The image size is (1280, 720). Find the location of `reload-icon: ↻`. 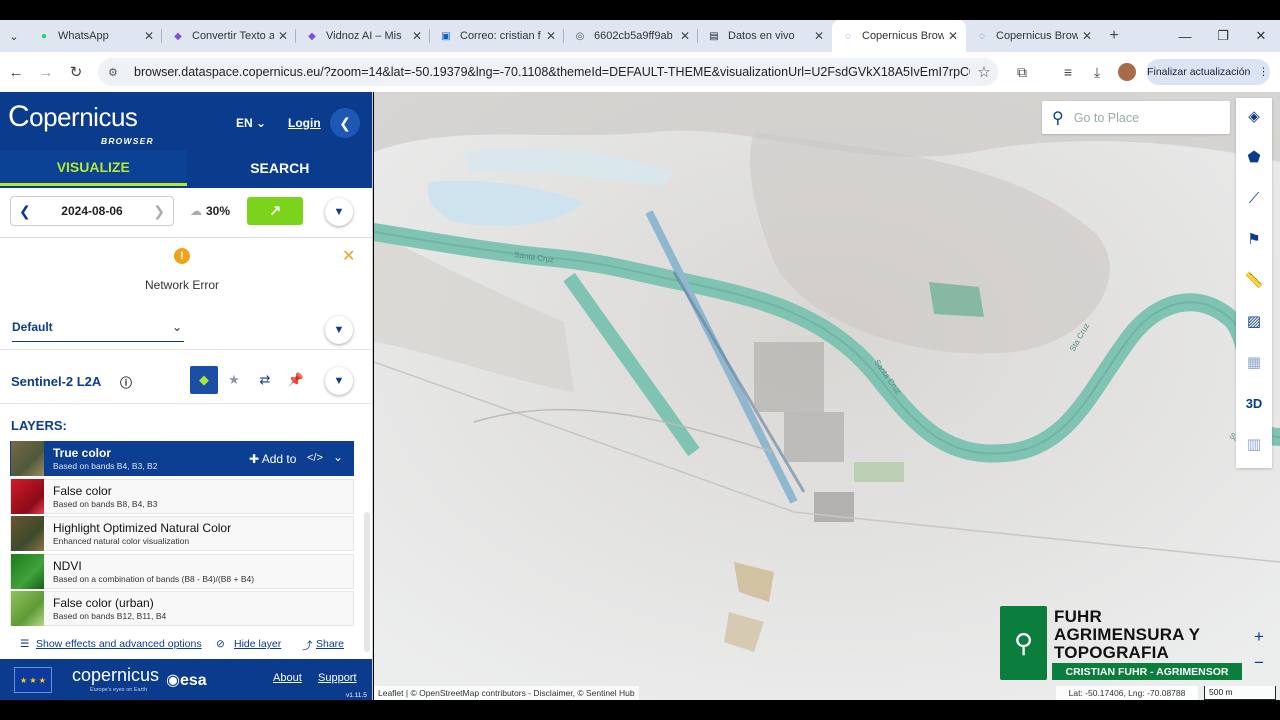

reload-icon: ↻ is located at coordinates (76, 72).